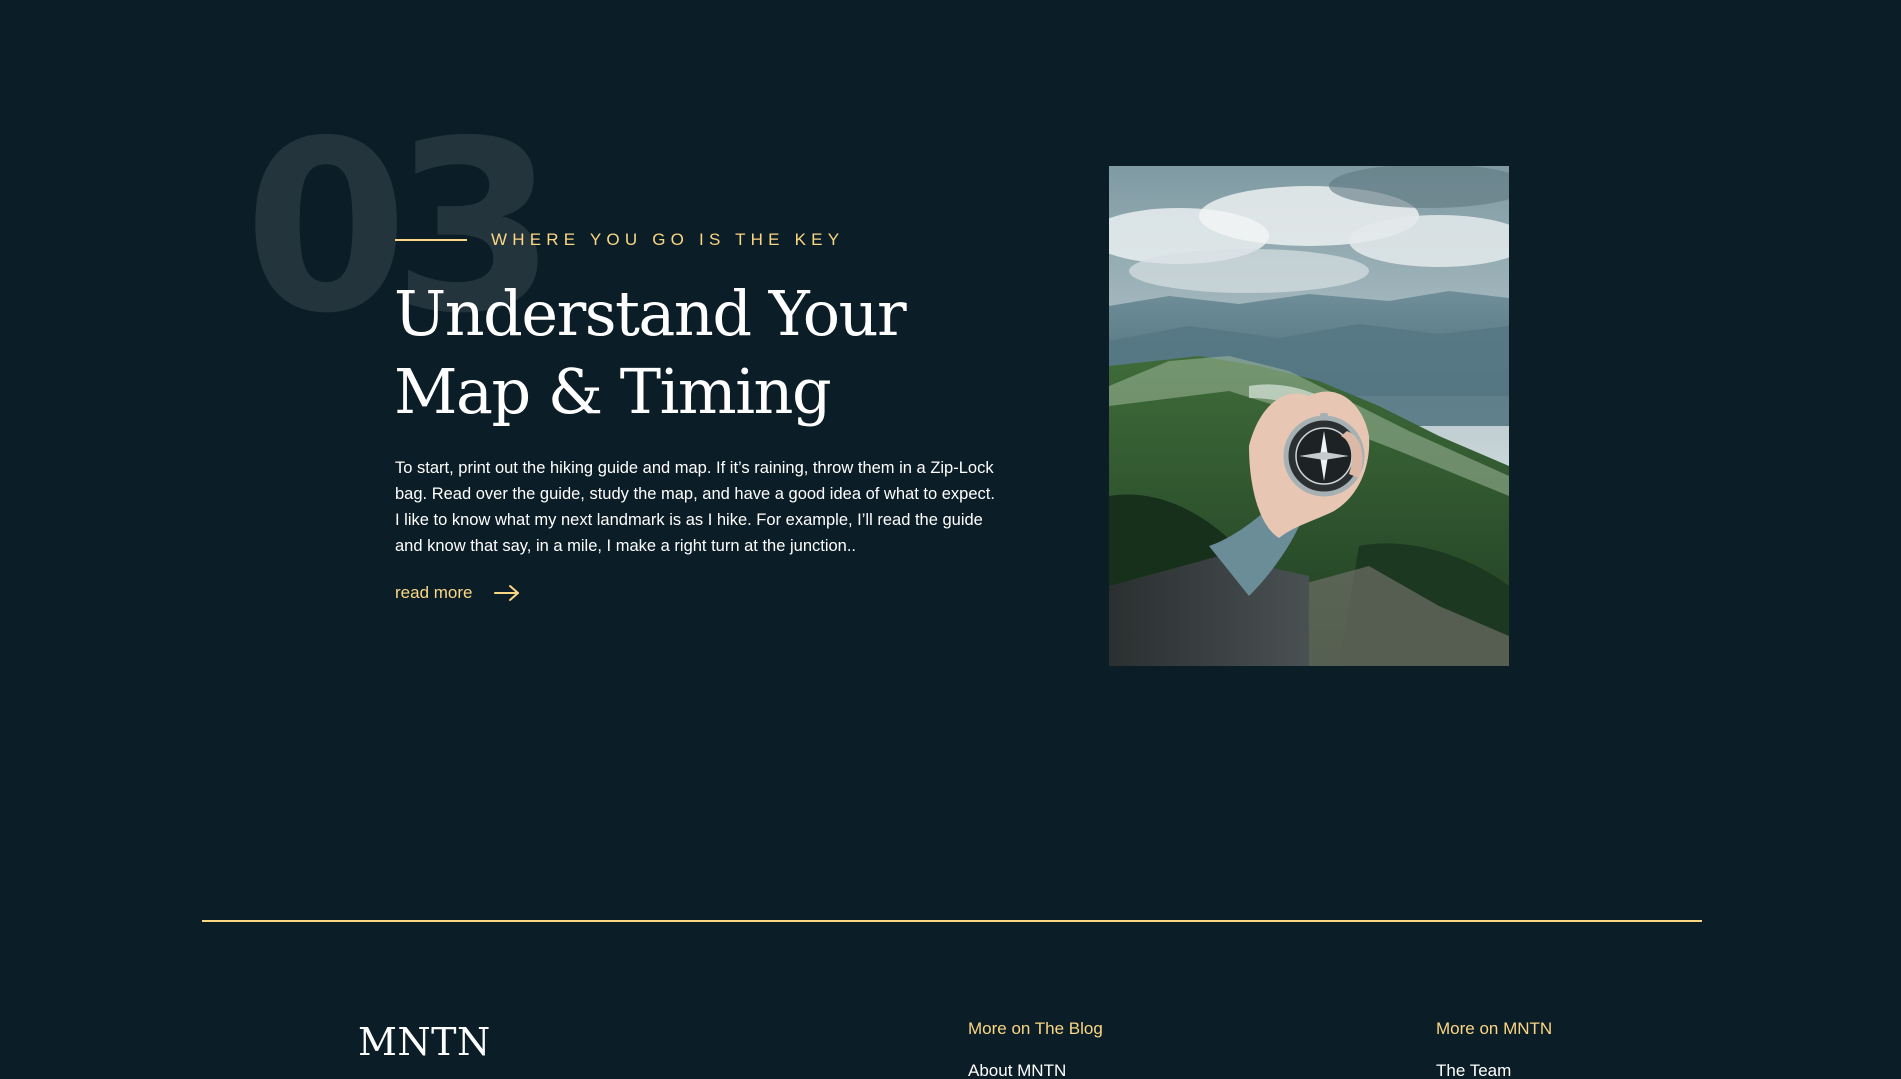  What do you see at coordinates (507, 593) in the screenshot?
I see `arrow-right-icon` at bounding box center [507, 593].